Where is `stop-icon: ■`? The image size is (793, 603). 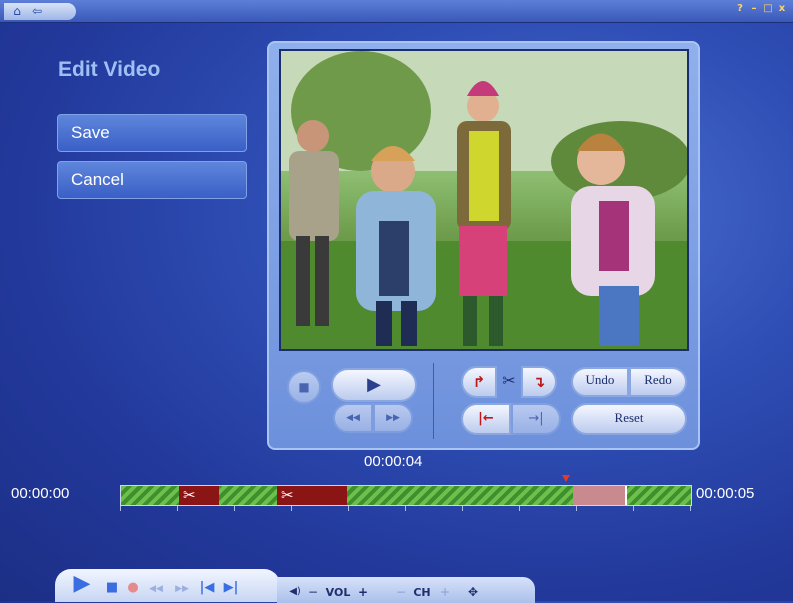 stop-icon: ■ is located at coordinates (112, 588).